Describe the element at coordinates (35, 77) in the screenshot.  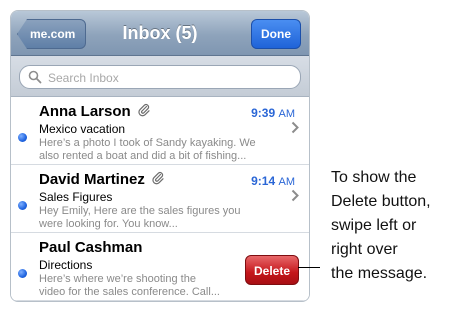
I see `search-icon` at that location.